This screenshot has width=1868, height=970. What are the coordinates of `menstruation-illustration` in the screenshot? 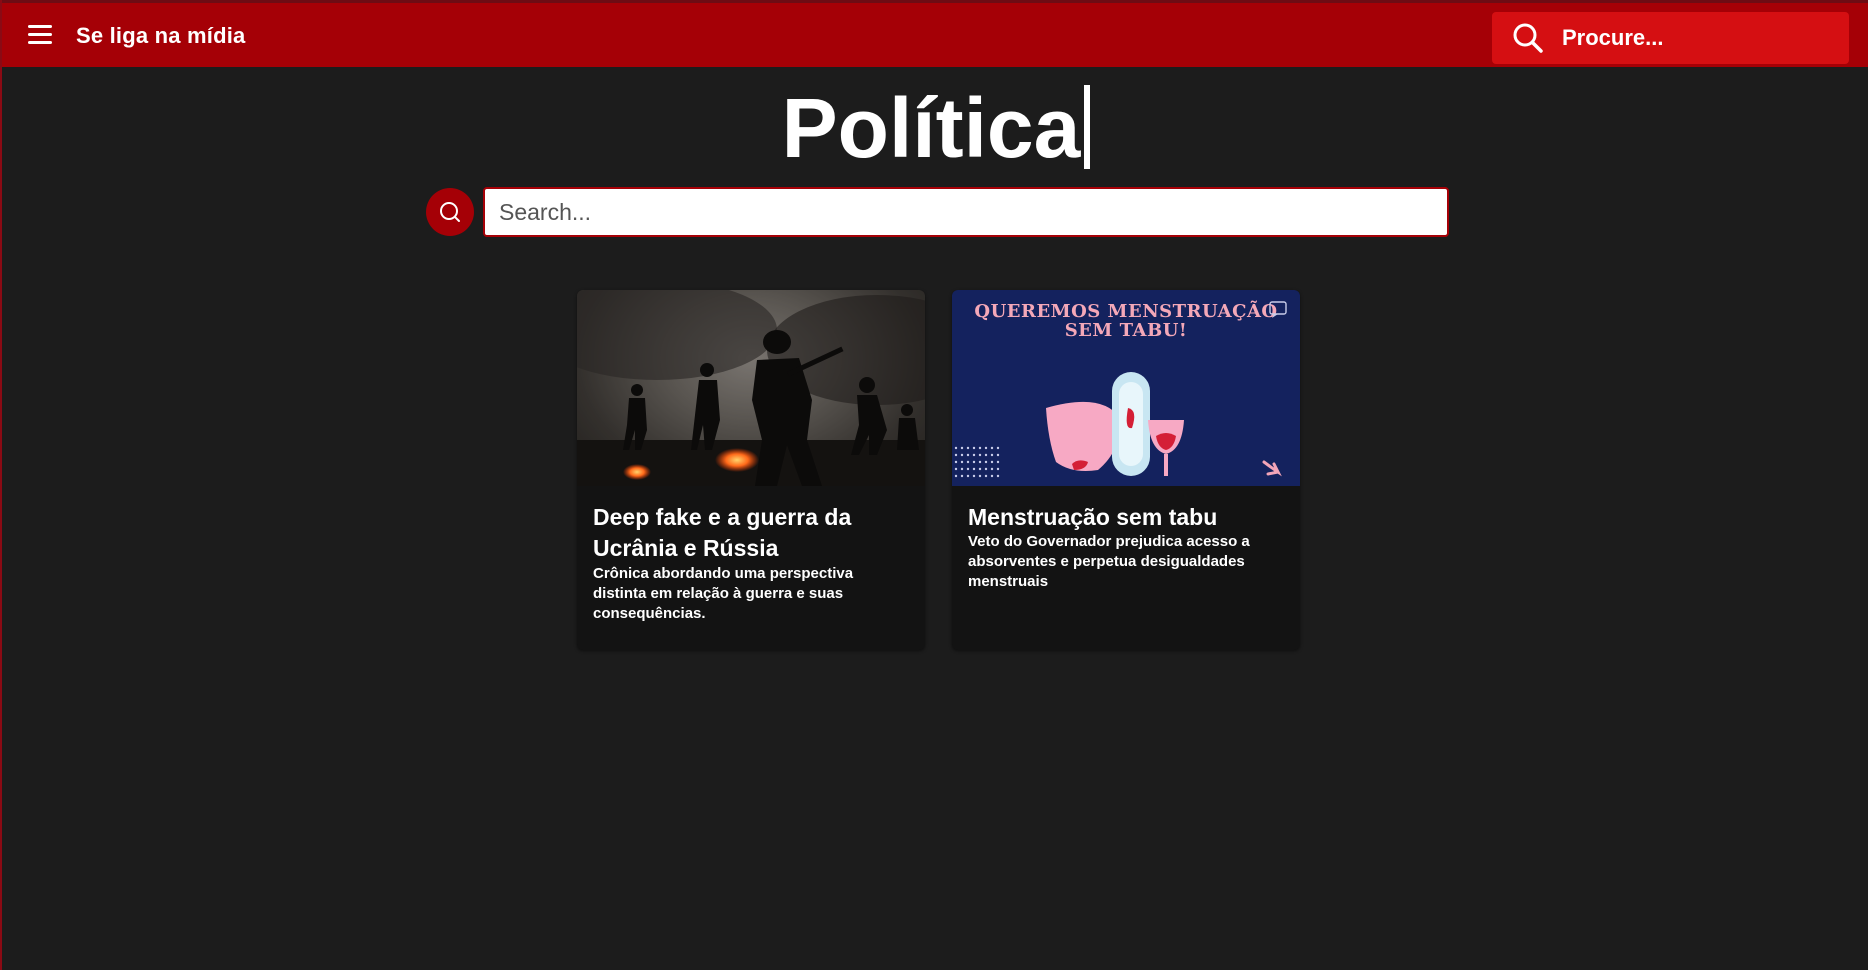 It's located at (1120, 389).